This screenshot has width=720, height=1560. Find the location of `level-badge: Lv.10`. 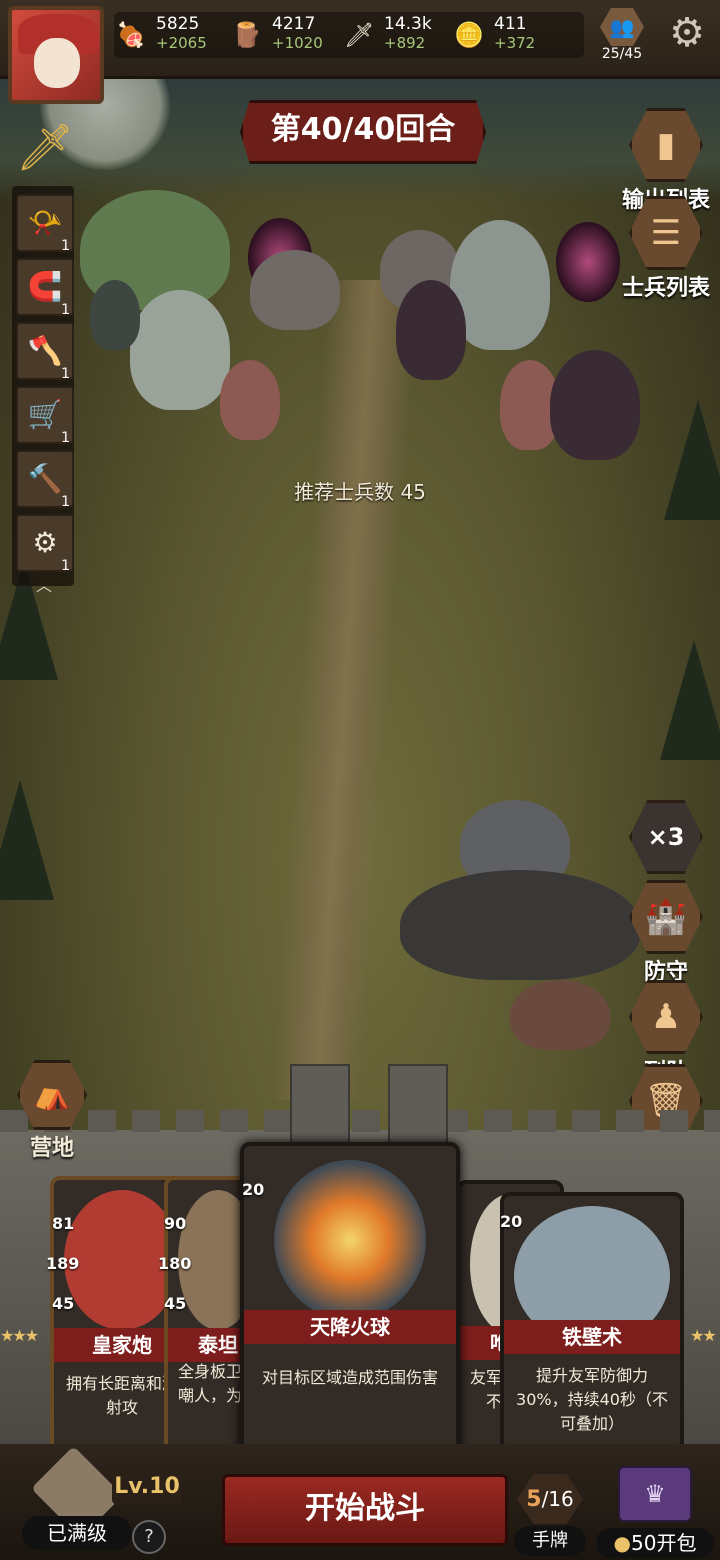

level-badge: Lv.10 is located at coordinates (147, 1487).